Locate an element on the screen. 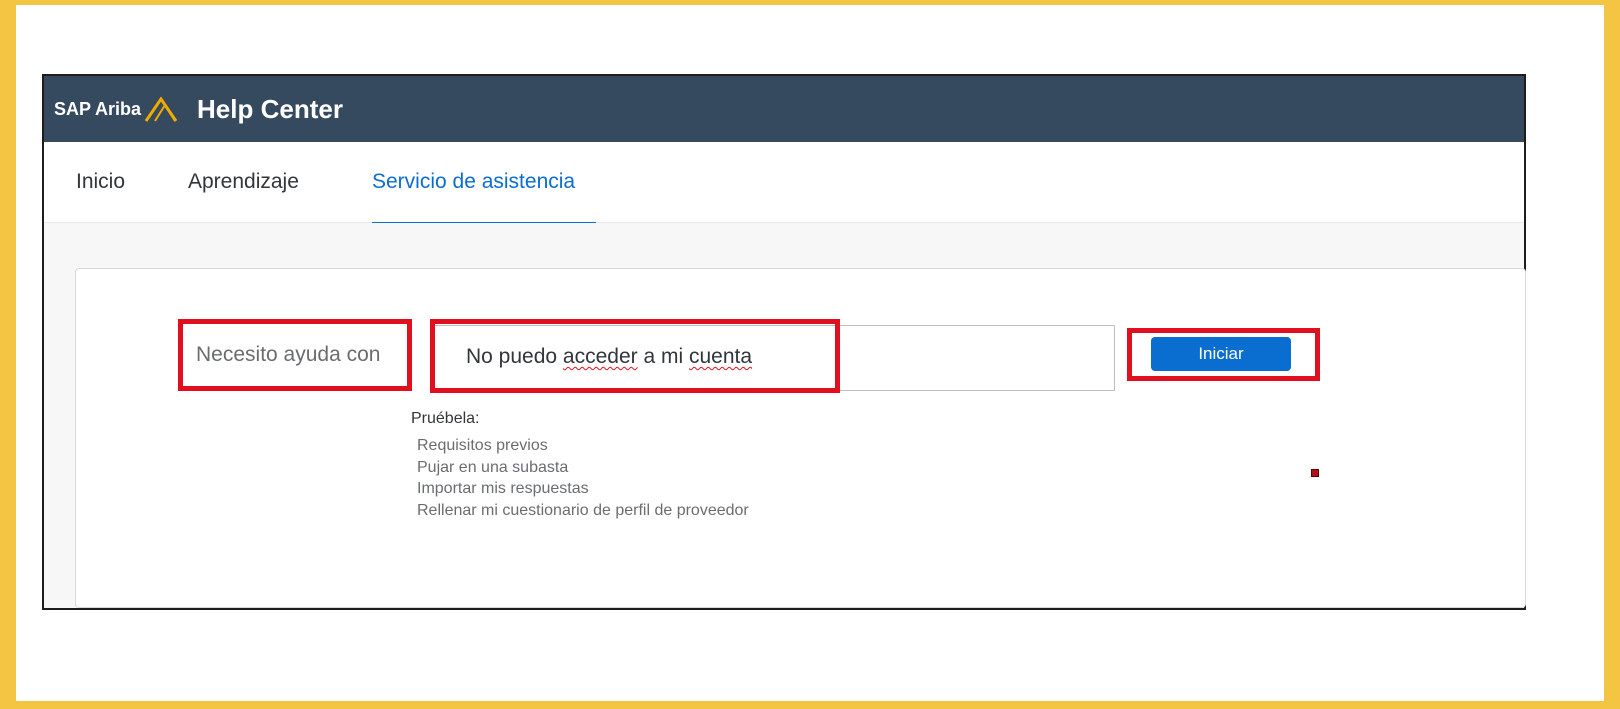  highlight-box-button is located at coordinates (1223, 354).